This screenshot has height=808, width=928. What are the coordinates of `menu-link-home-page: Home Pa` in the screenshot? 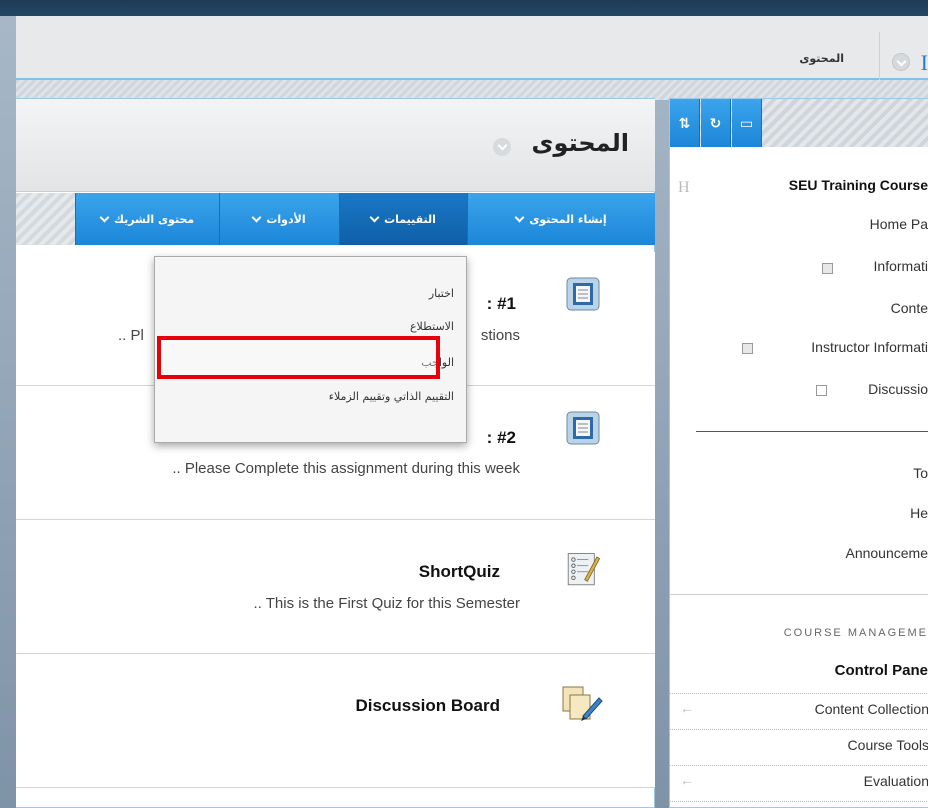 It's located at (899, 224).